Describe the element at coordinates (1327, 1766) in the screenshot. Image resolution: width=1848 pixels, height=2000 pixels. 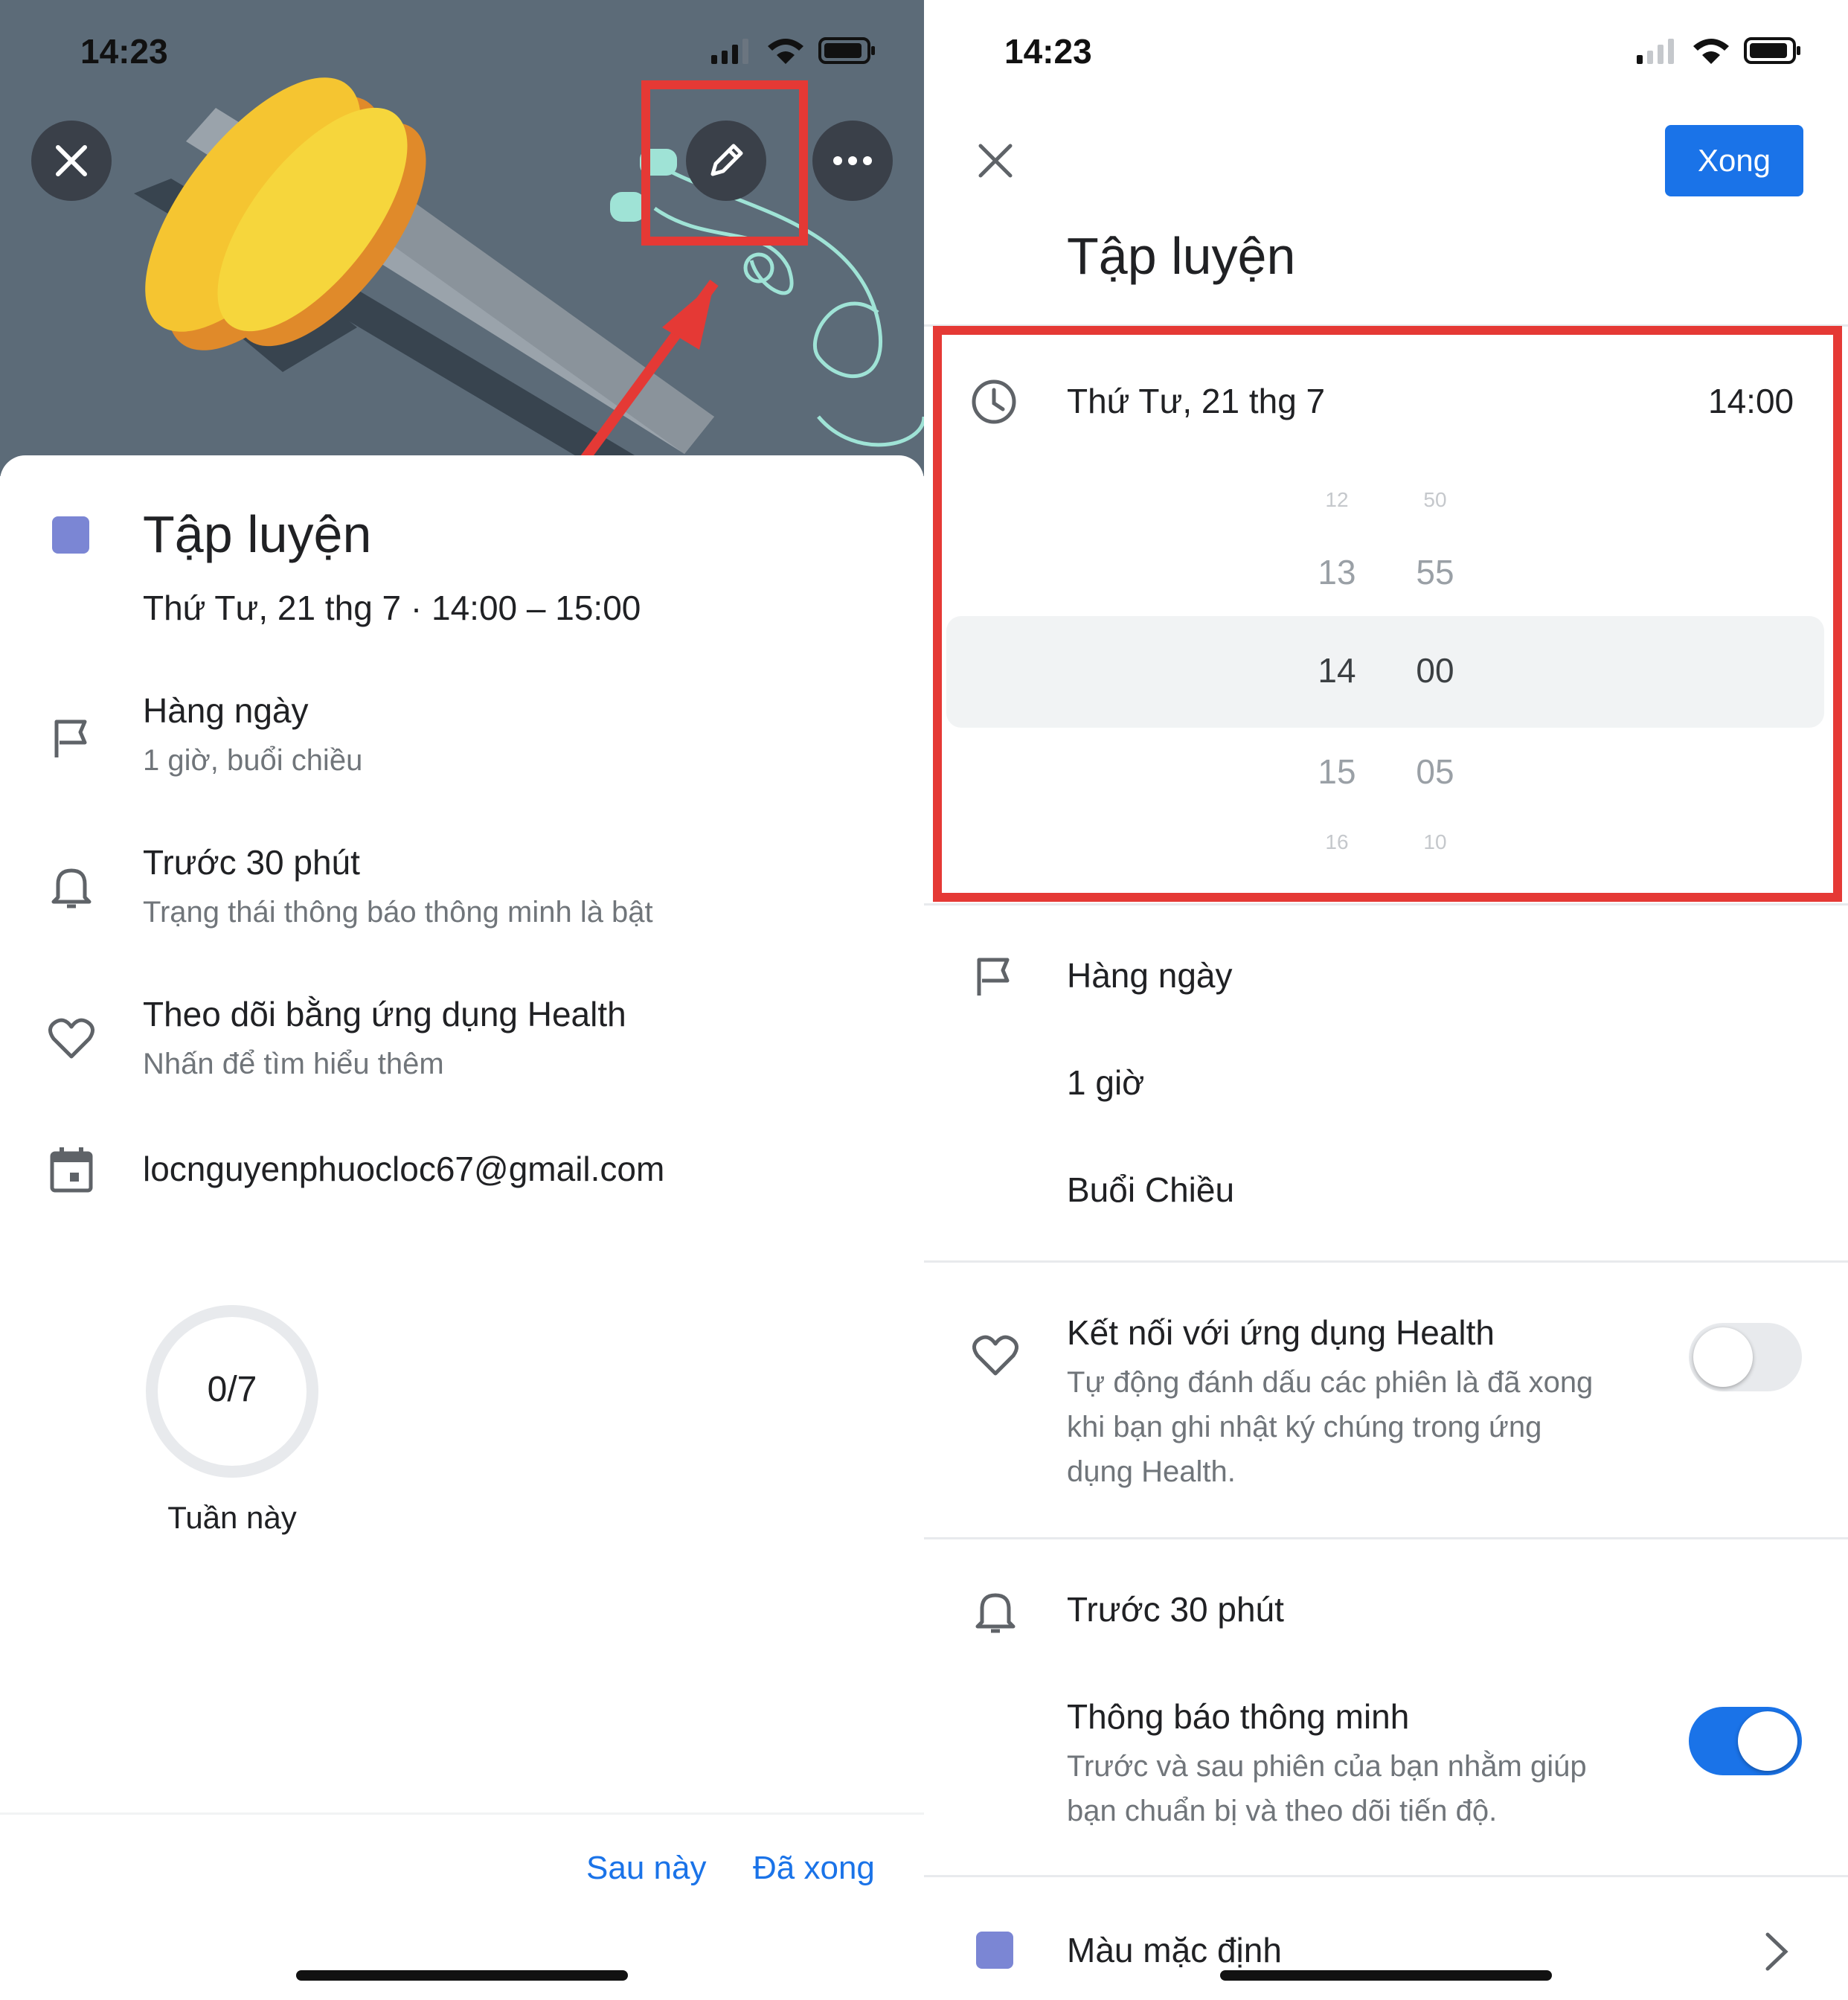
I see `smart-desc-line: Trước và sau phiên của bạn nhằm giúp` at that location.